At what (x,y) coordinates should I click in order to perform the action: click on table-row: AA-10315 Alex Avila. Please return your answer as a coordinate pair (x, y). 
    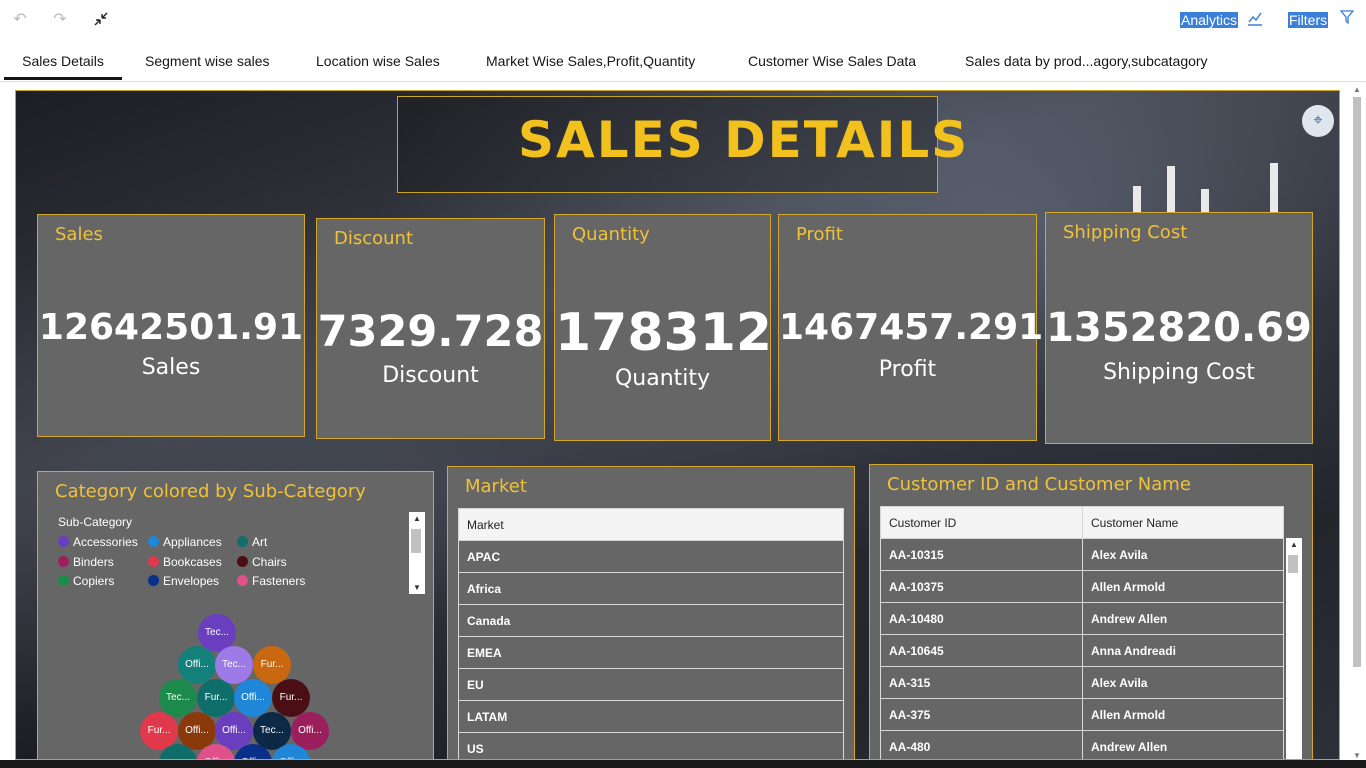
    Looking at the image, I should click on (1082, 554).